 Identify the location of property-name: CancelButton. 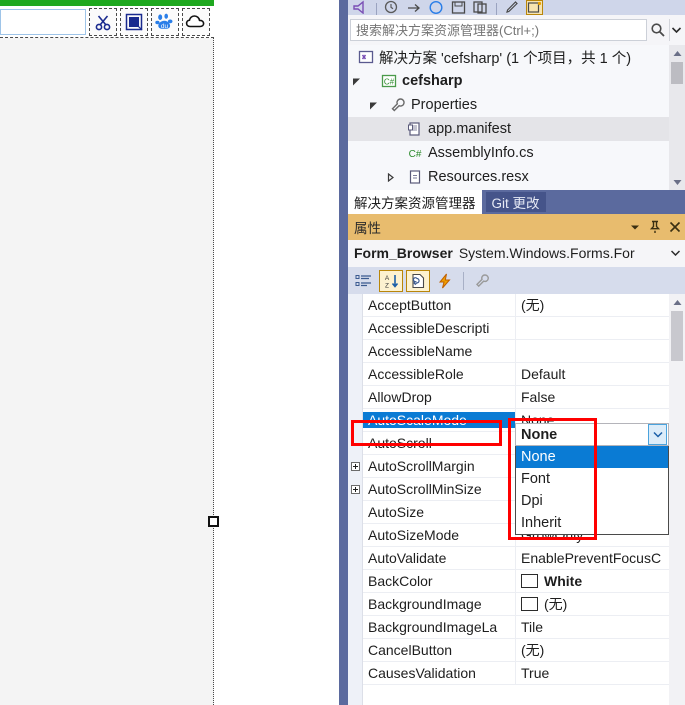
(439, 650).